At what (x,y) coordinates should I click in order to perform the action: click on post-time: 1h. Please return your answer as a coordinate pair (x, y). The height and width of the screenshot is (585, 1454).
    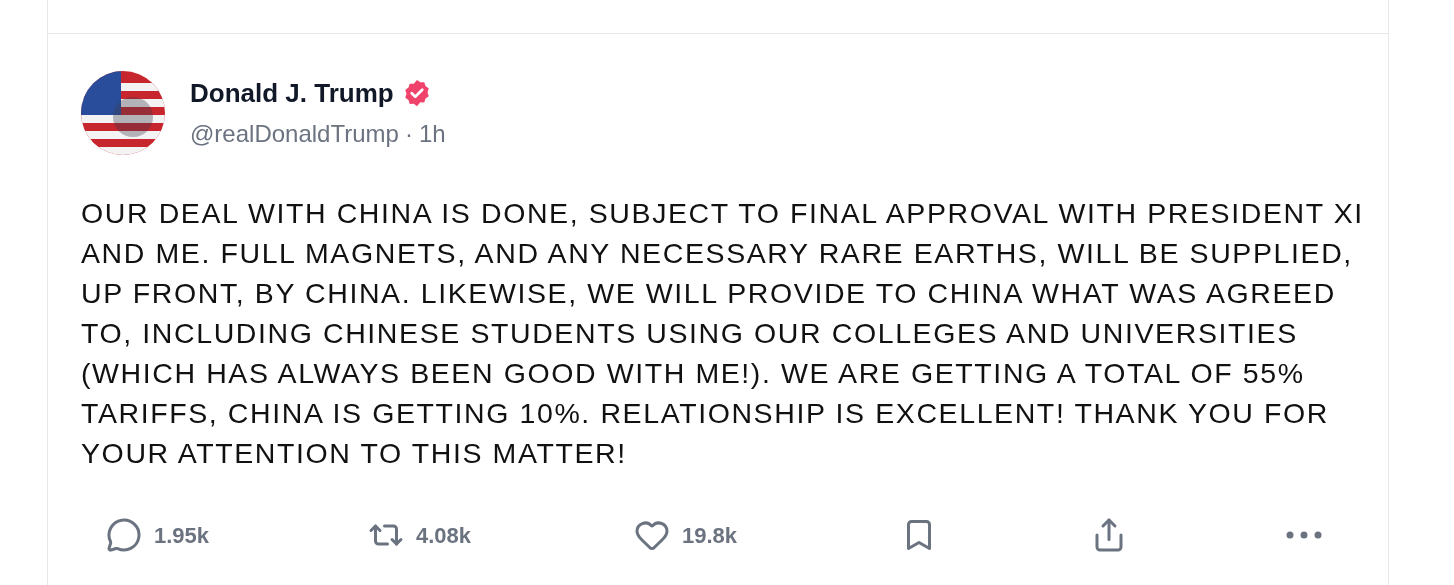
    Looking at the image, I should click on (432, 134).